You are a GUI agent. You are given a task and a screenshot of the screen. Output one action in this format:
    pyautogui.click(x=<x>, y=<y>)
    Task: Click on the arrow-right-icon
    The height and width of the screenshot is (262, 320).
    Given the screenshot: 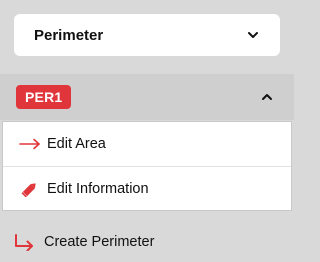 What is the action you would take?
    pyautogui.click(x=29, y=144)
    